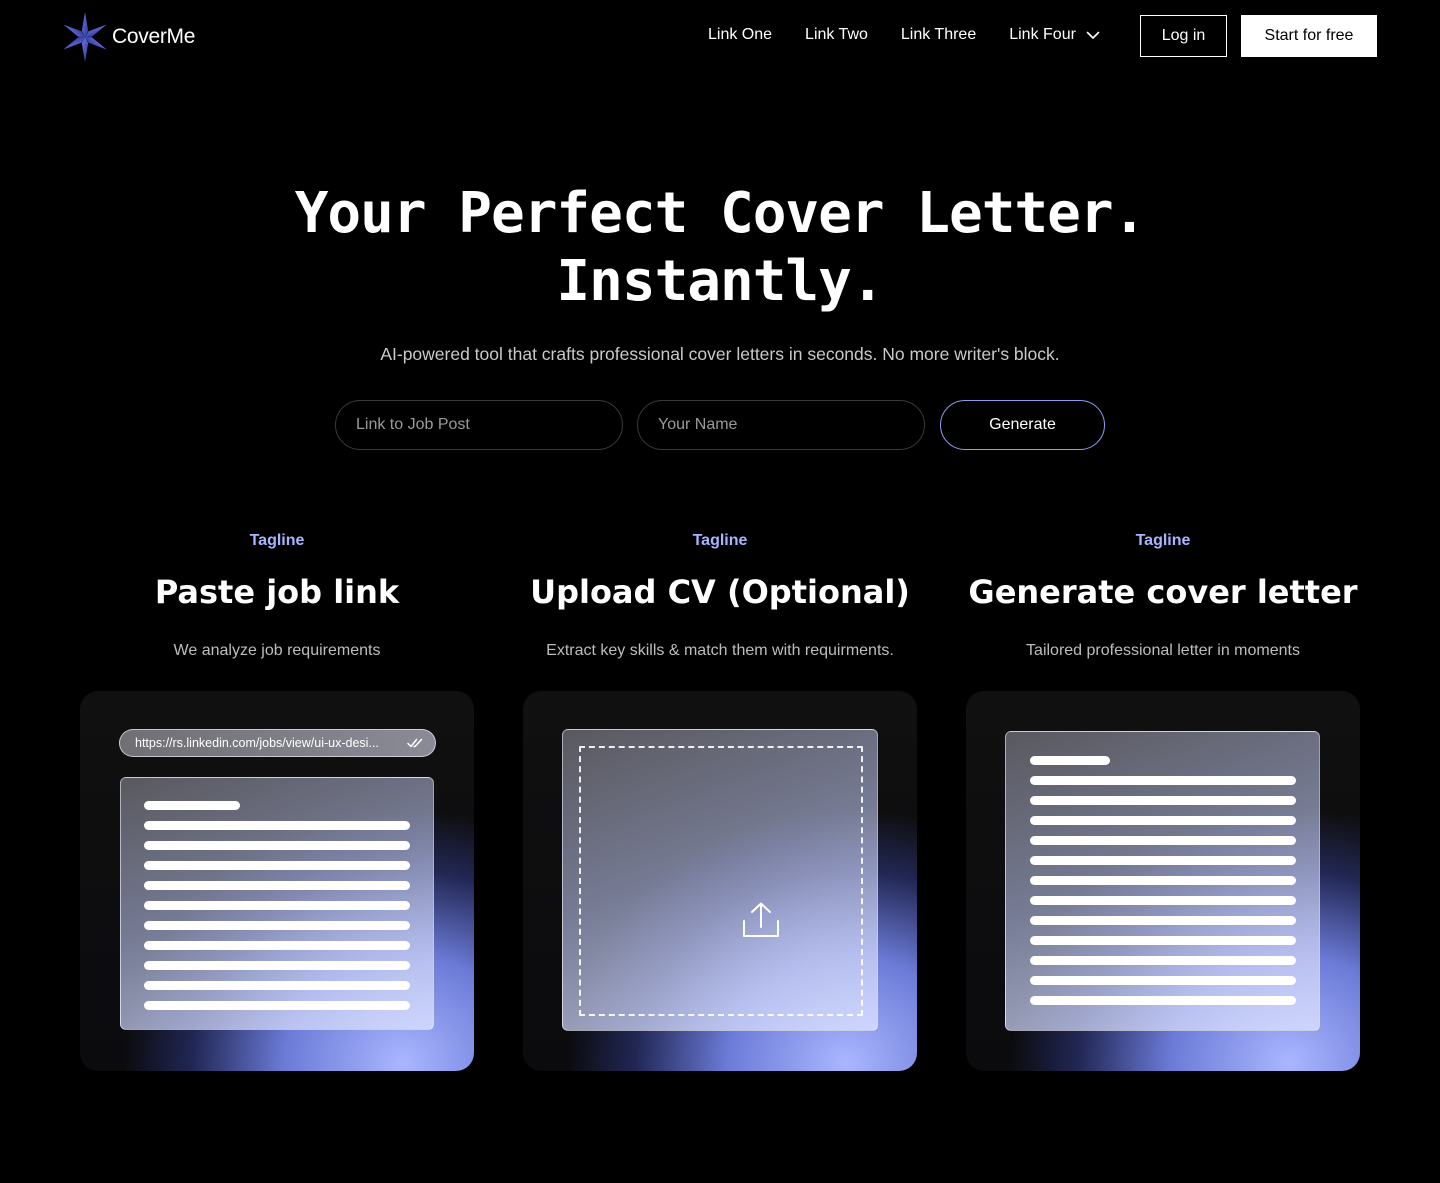 The width and height of the screenshot is (1440, 1183). Describe the element at coordinates (938, 35) in the screenshot. I see `nav-link-three: Link Three` at that location.